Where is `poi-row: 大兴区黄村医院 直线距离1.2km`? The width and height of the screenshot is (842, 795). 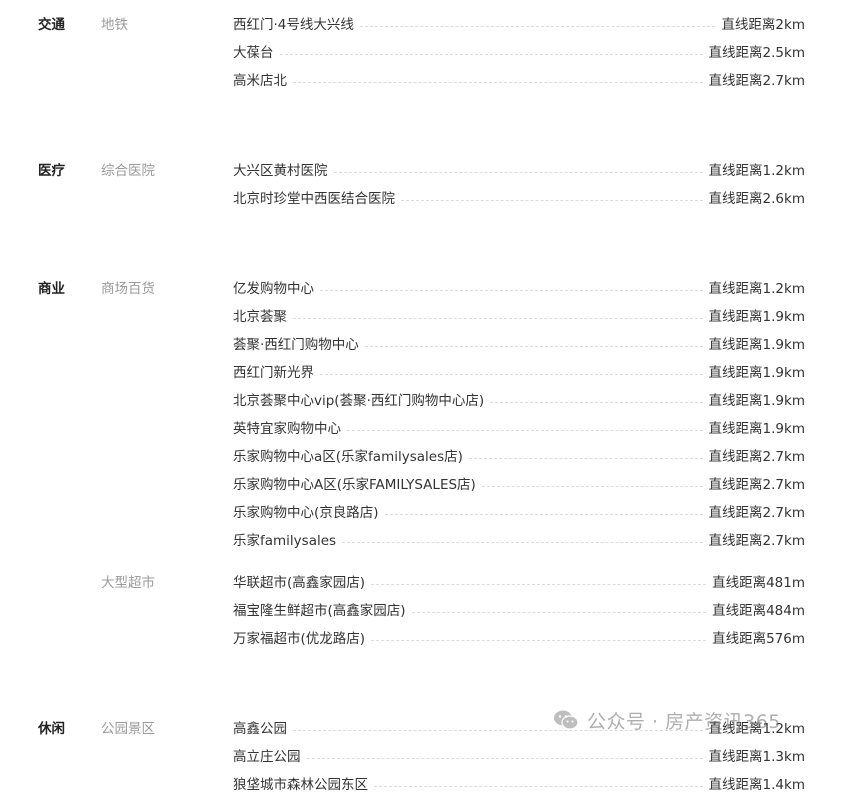
poi-row: 大兴区黄村医院 直线距离1.2km is located at coordinates (519, 171).